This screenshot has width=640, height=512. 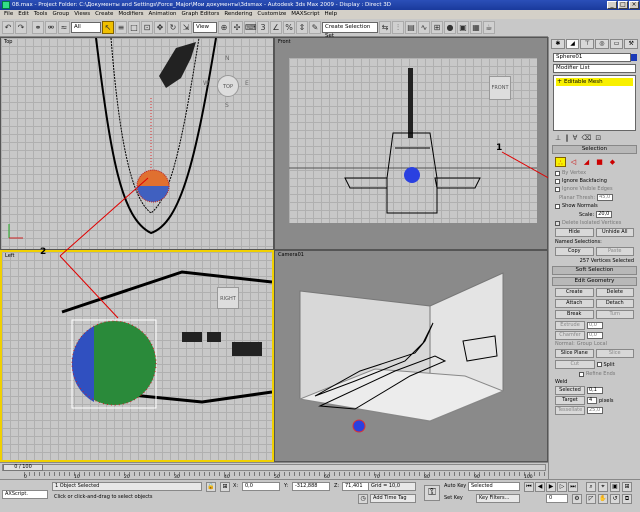 What do you see at coordinates (331, 14) in the screenshot?
I see `menu-help: Help` at bounding box center [331, 14].